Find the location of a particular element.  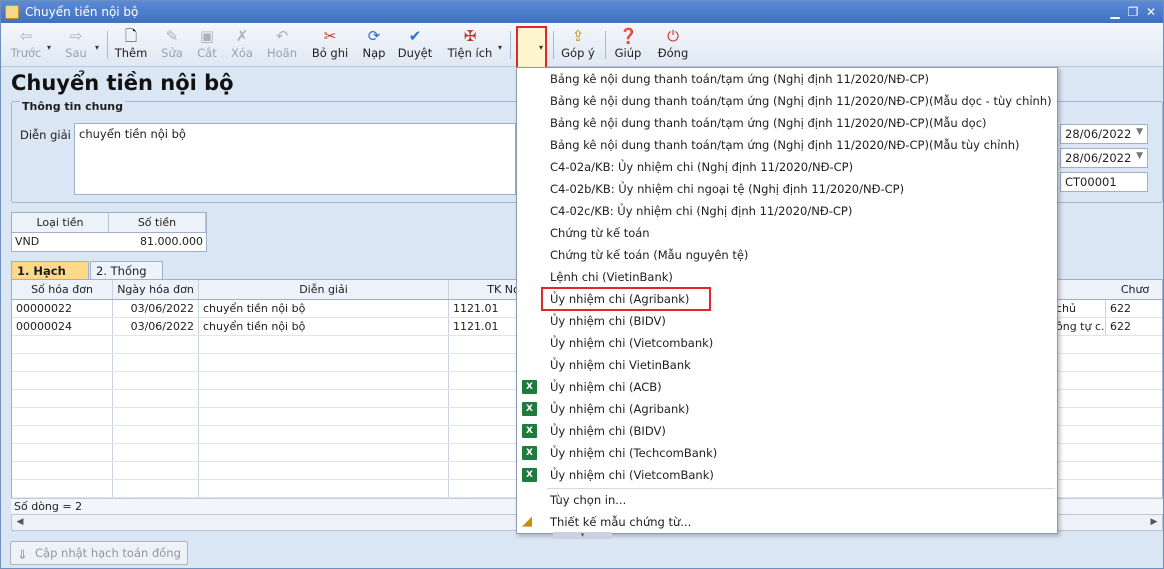

currency-table: Loại tiền Số tiền VND 81.000.000 is located at coordinates (109, 232).